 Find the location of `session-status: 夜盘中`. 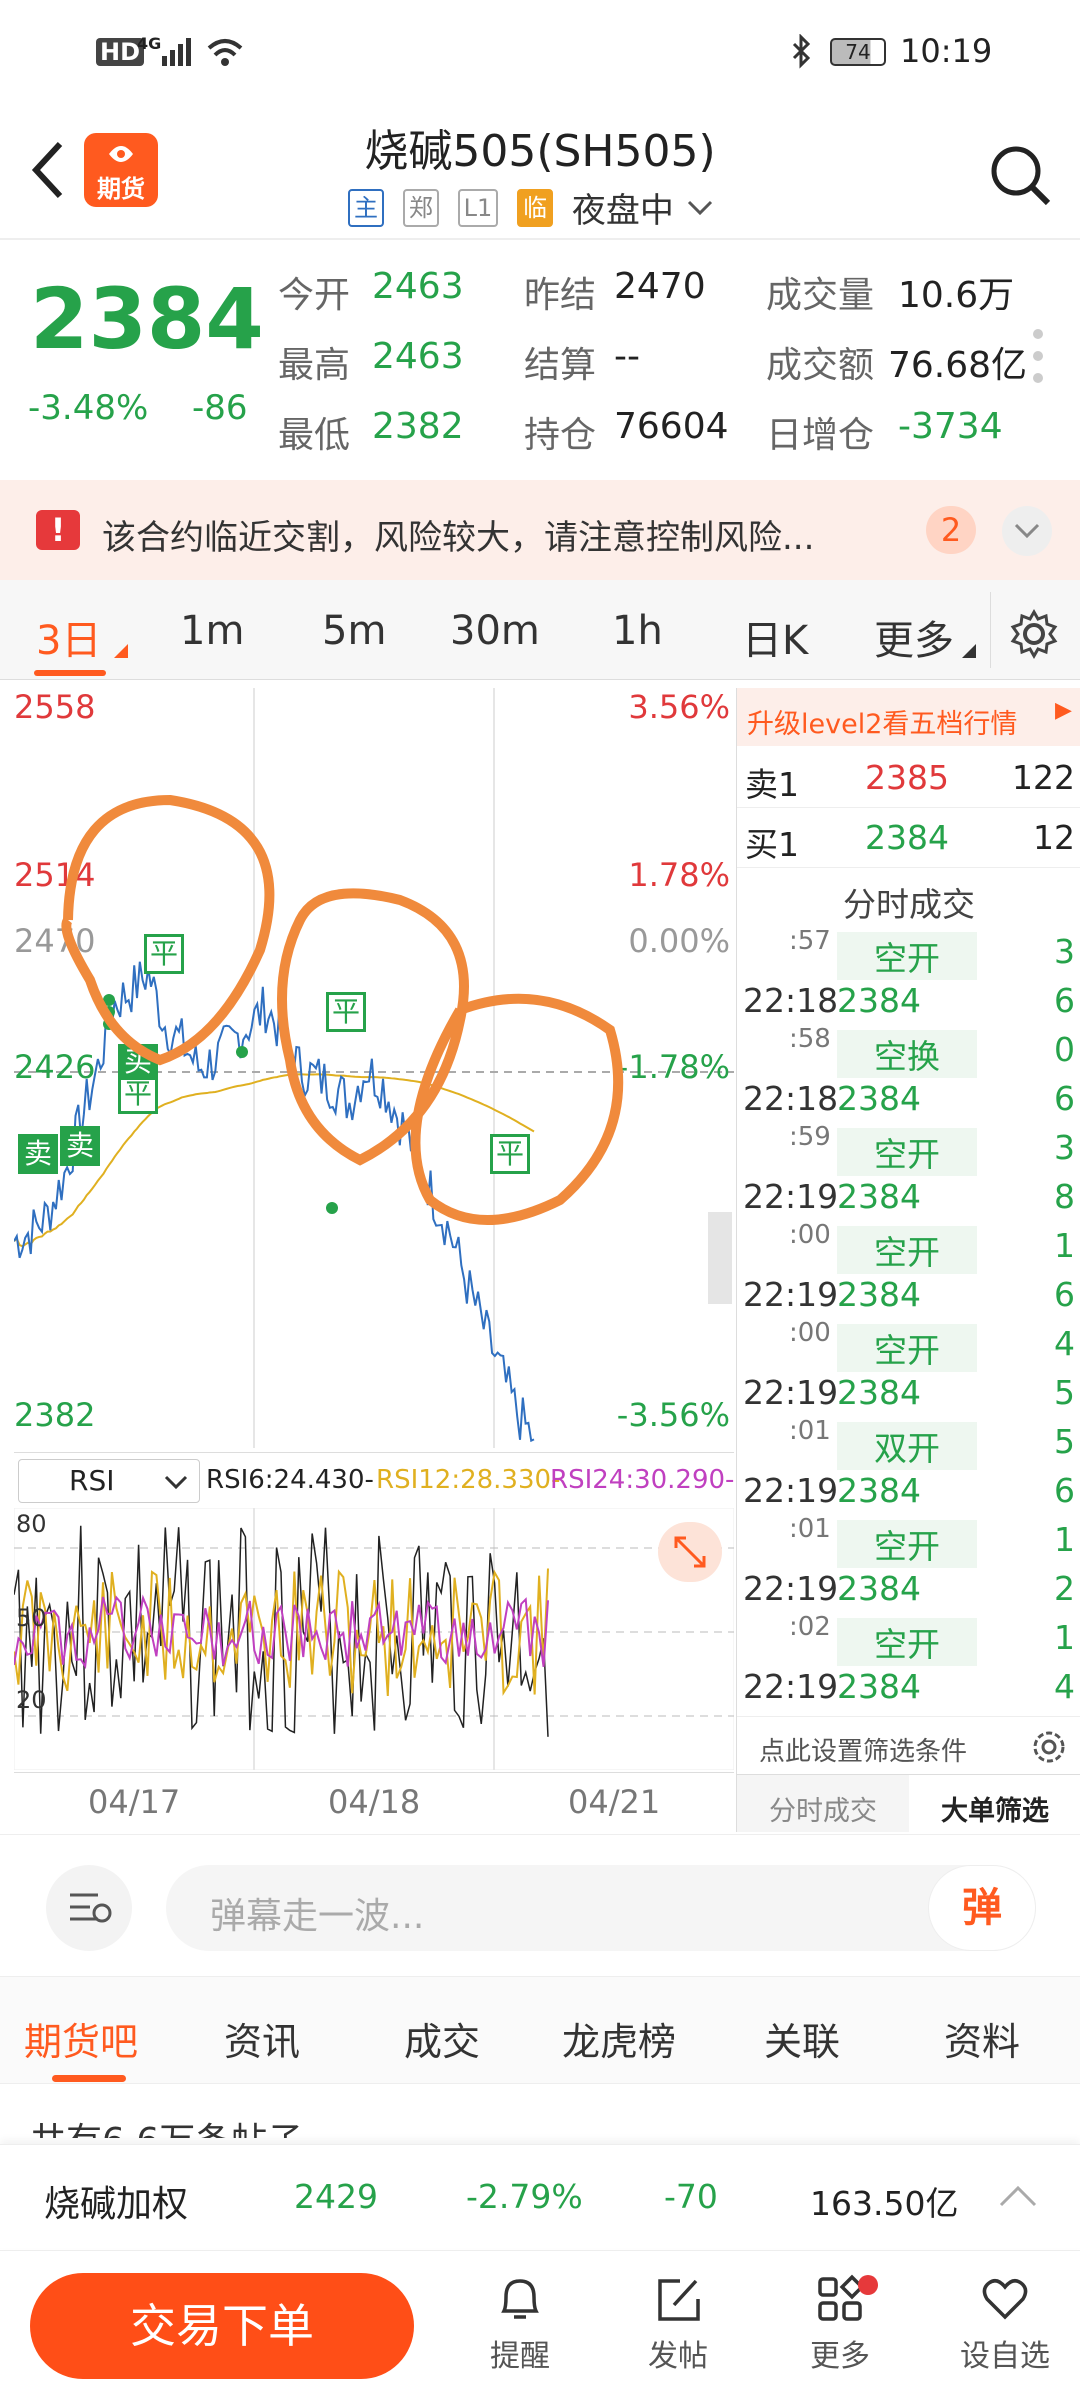

session-status: 夜盘中 is located at coordinates (623, 211).